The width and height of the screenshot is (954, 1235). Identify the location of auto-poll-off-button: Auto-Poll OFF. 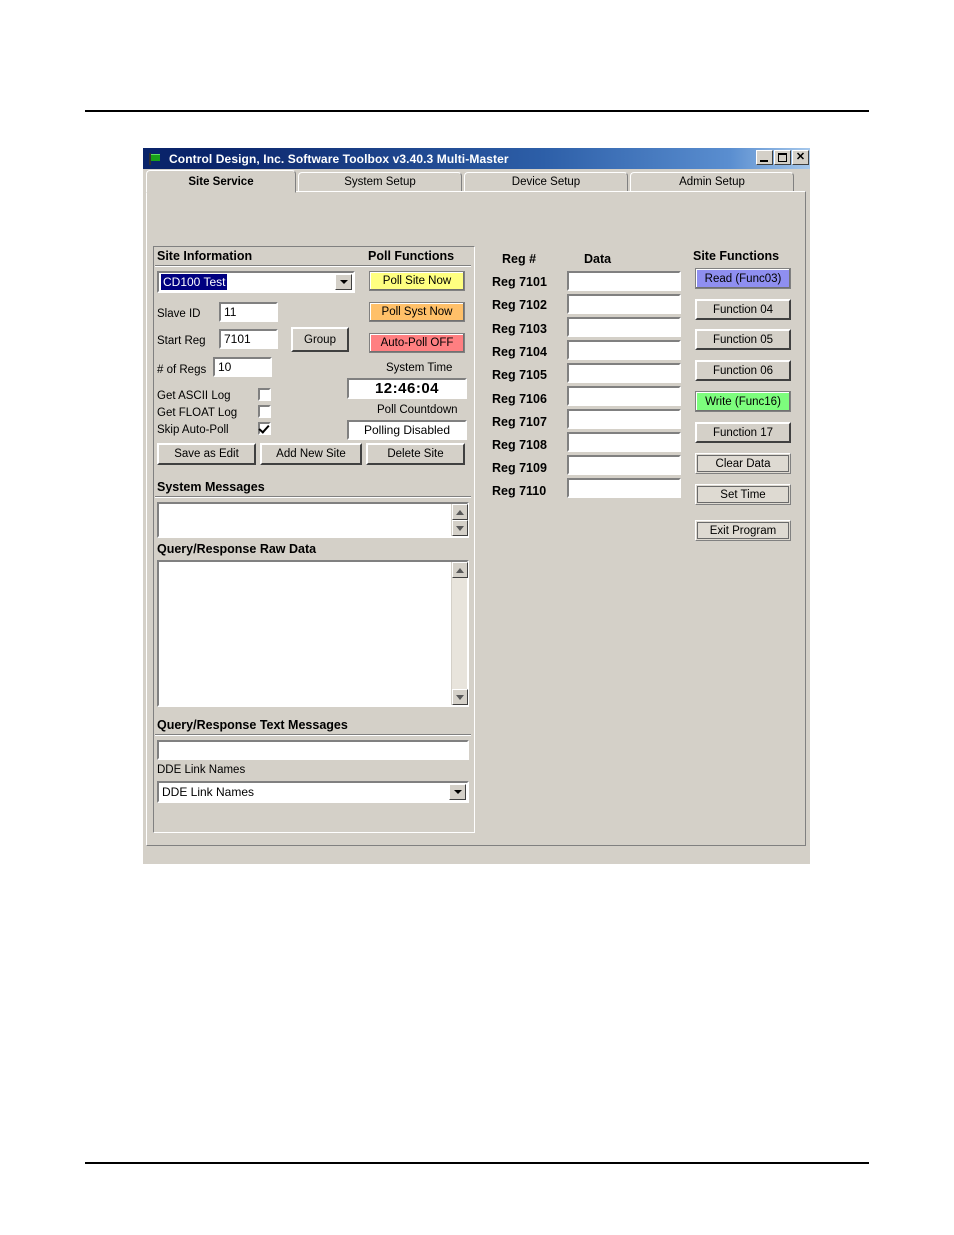
(417, 343).